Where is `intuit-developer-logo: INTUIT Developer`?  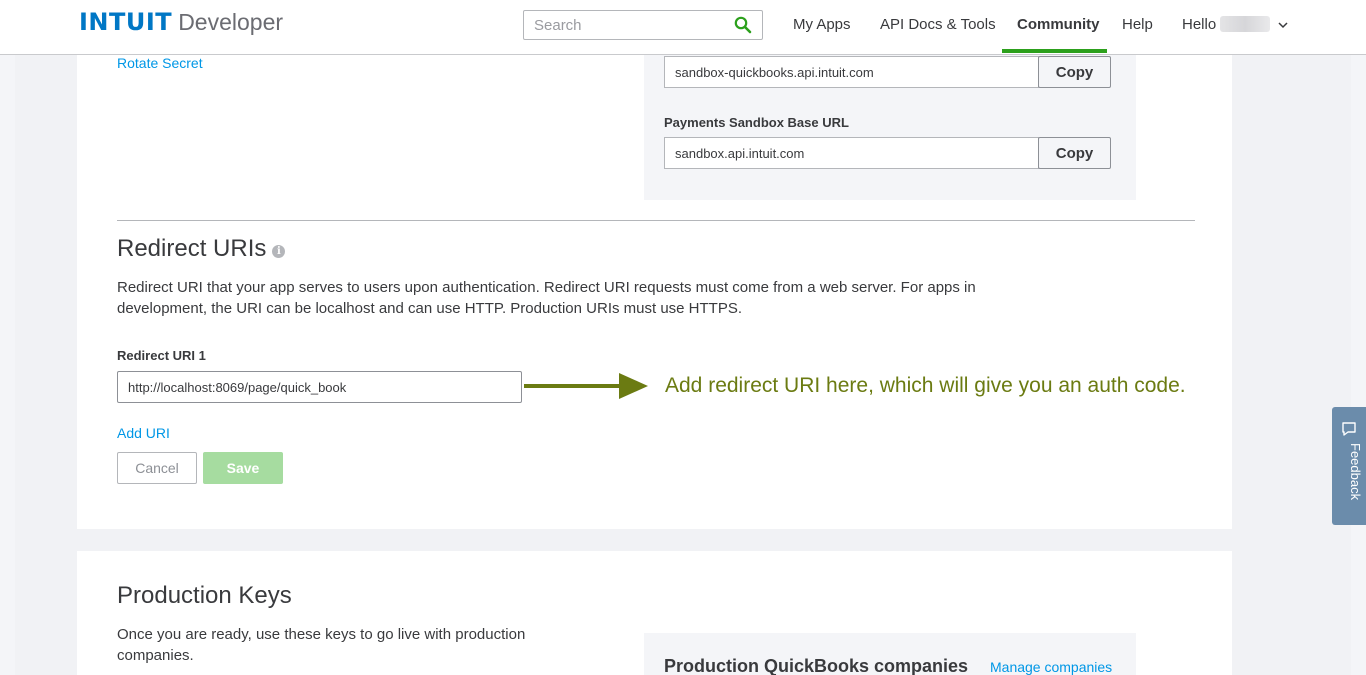
intuit-developer-logo: INTUIT Developer is located at coordinates (181, 22).